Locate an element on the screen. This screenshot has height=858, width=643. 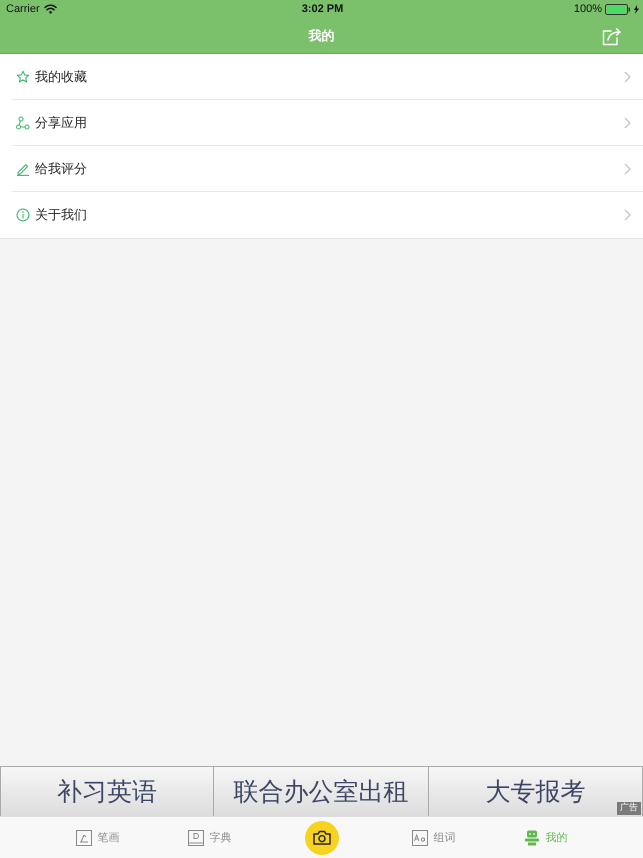
camera-button is located at coordinates (321, 837).